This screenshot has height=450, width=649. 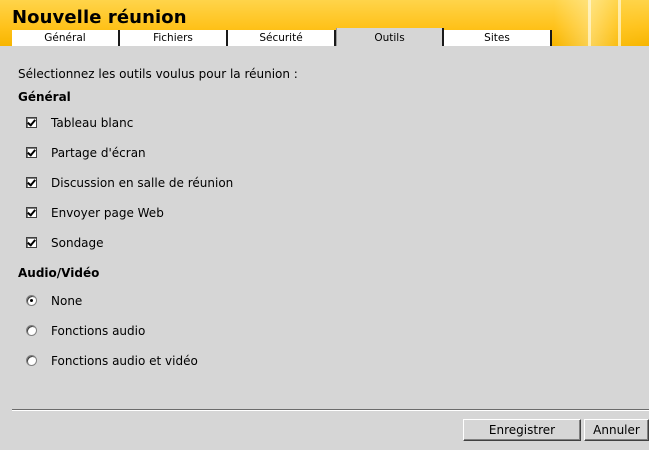 What do you see at coordinates (330, 410) in the screenshot?
I see `footer-divider` at bounding box center [330, 410].